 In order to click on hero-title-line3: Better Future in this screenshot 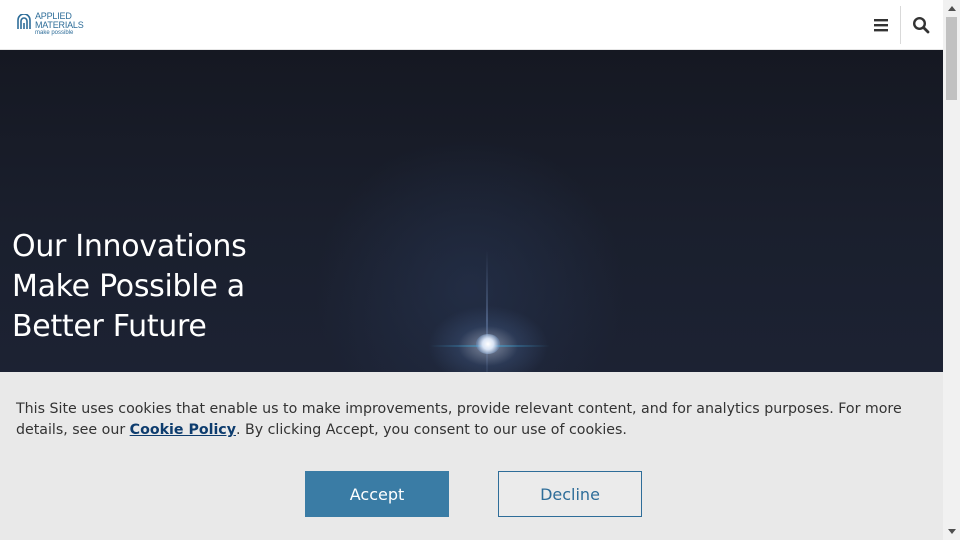, I will do `click(109, 326)`.